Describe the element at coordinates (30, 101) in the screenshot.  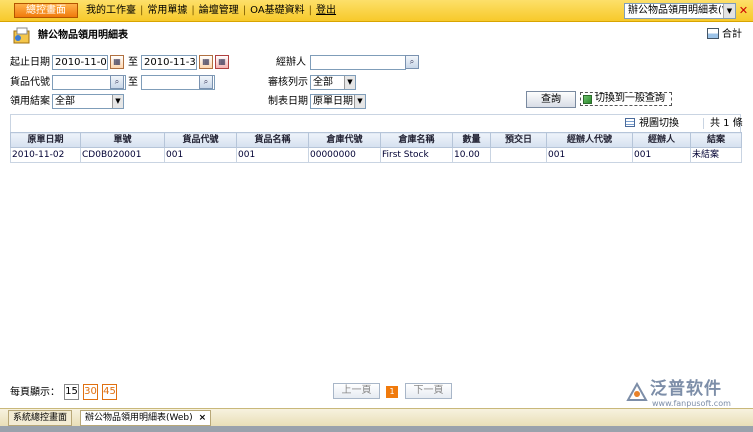
I see `usage-result-label: 領用結案` at that location.